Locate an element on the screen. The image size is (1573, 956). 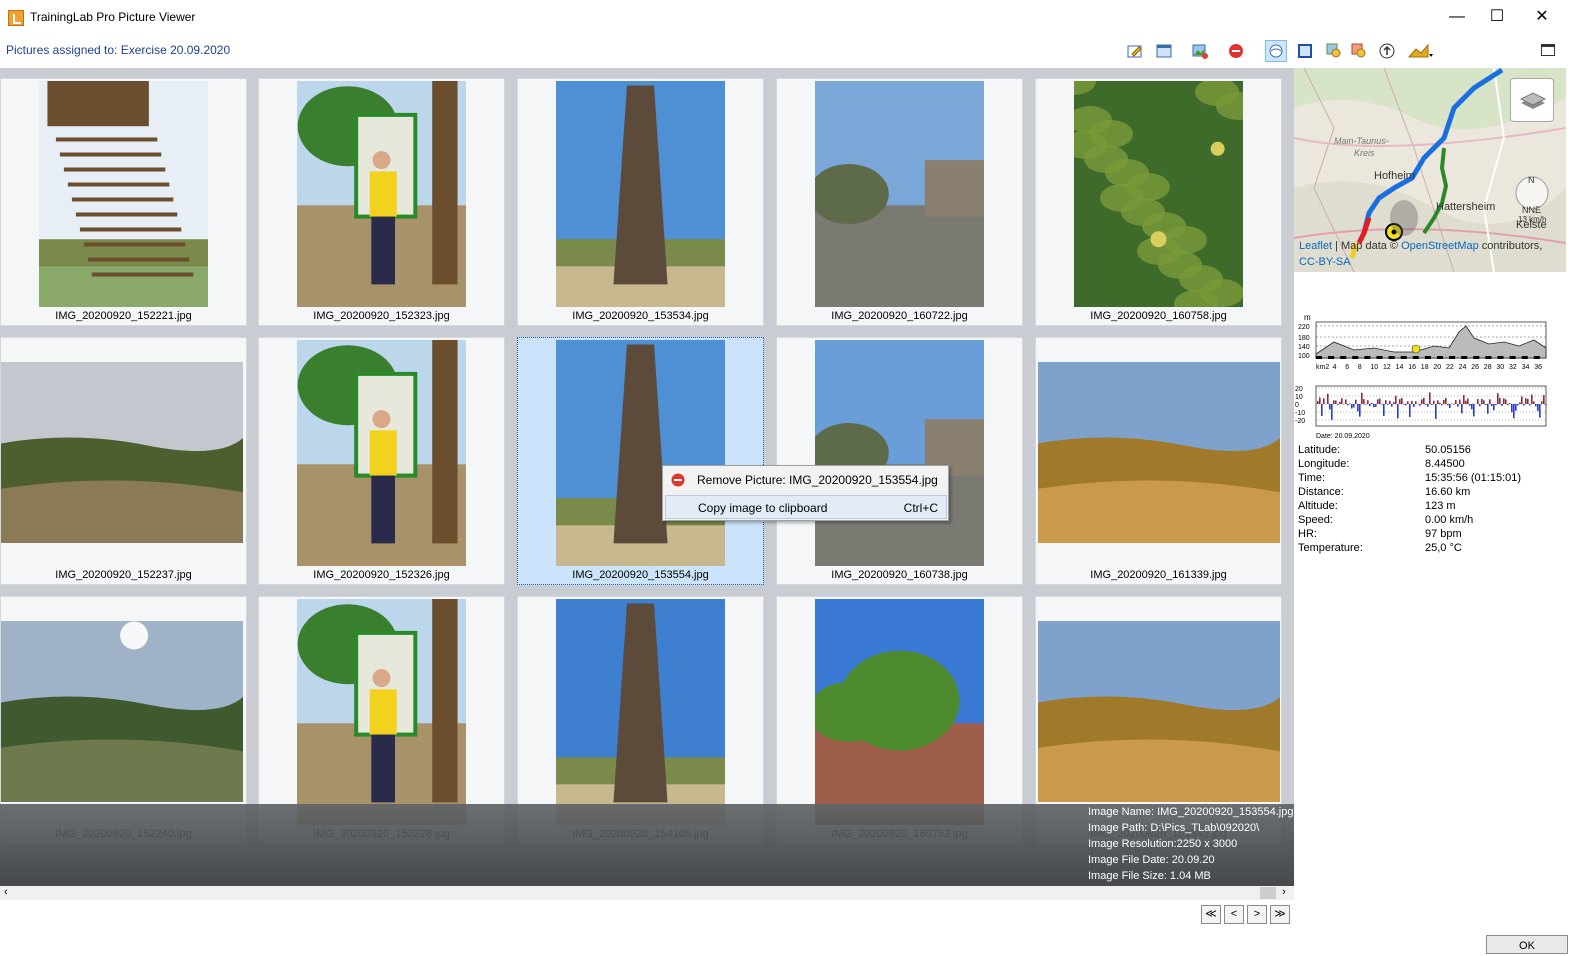
stat-label: Speed: is located at coordinates (1315, 520).